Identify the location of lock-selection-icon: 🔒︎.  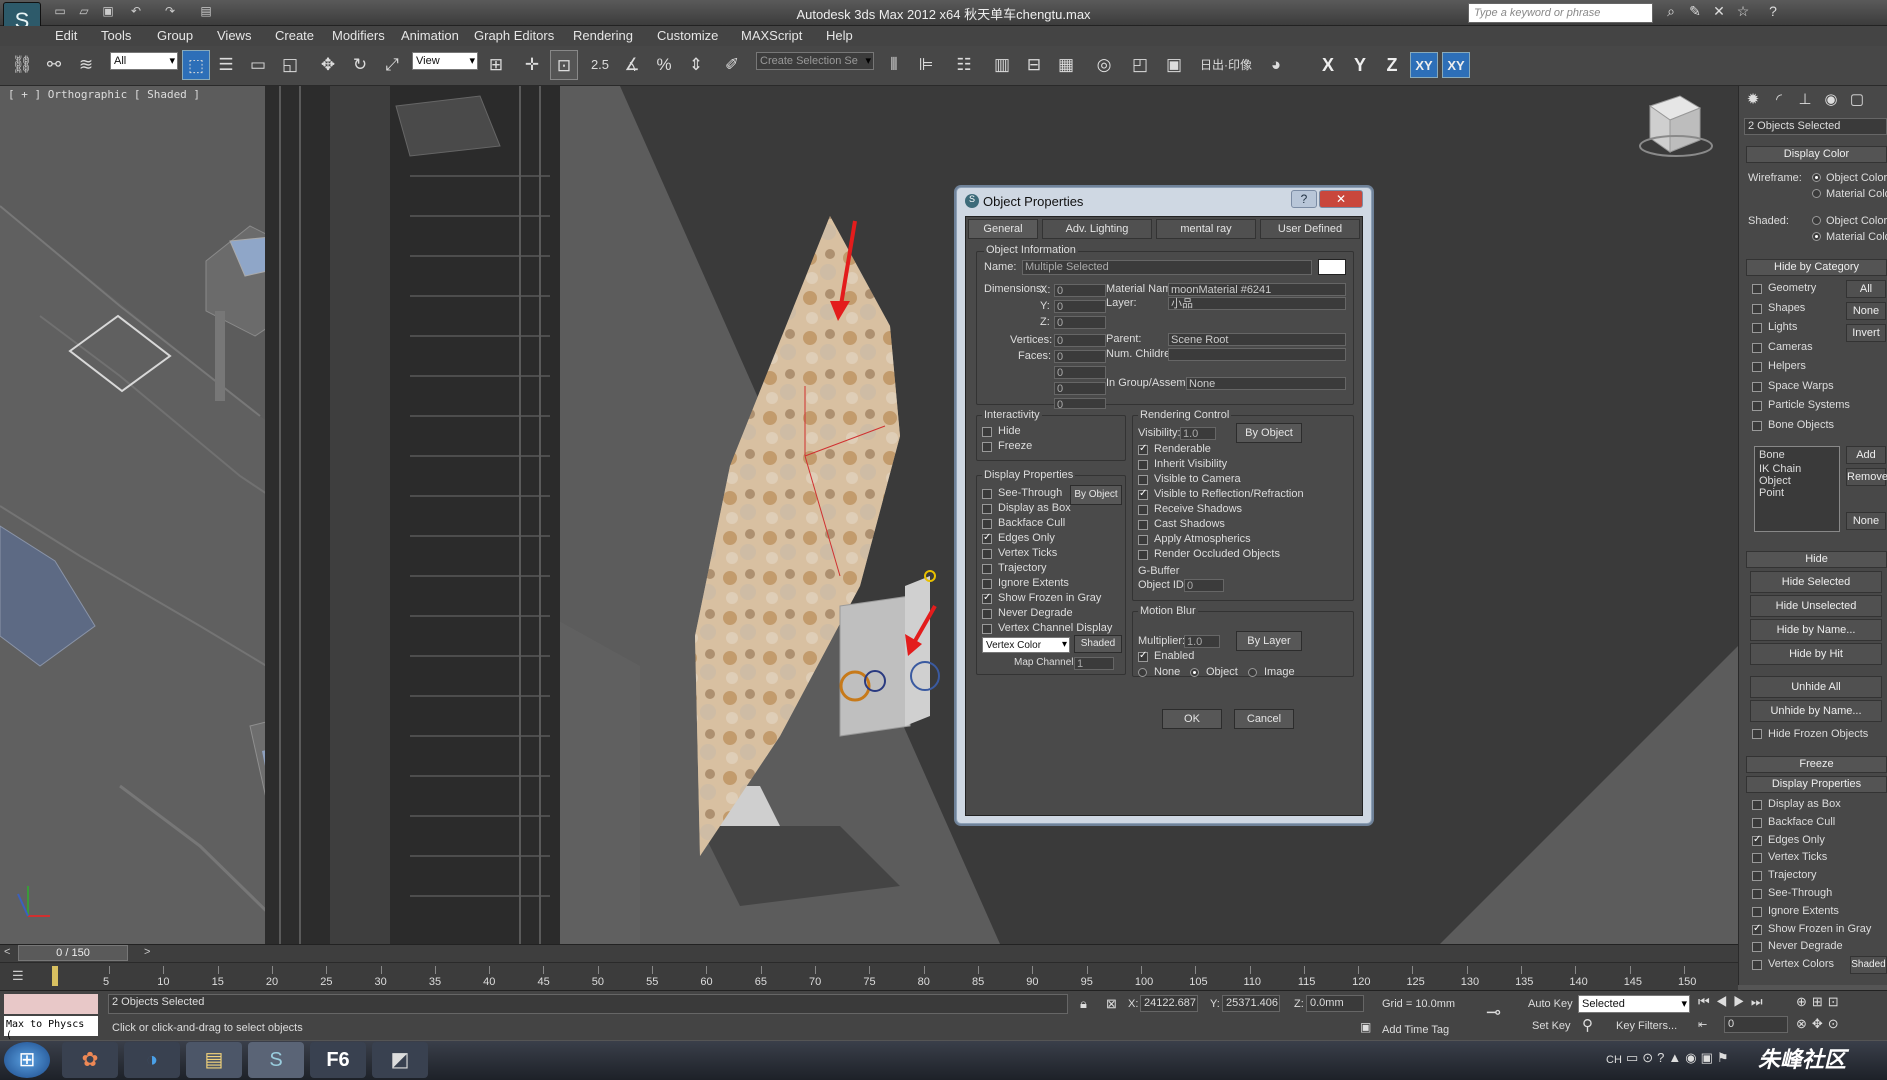
(1083, 1004).